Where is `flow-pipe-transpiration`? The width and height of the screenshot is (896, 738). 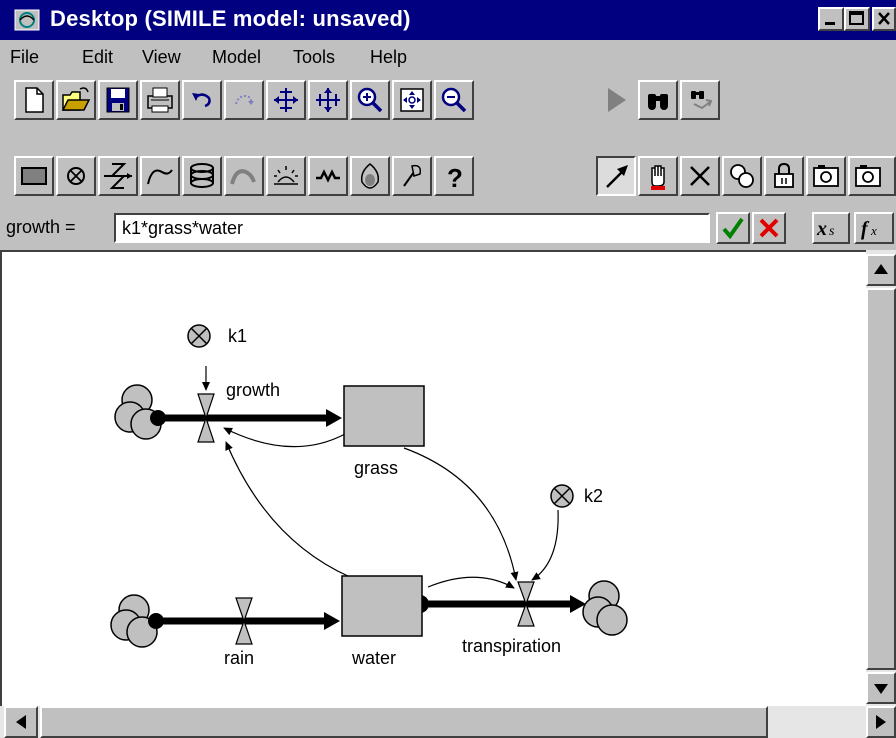 flow-pipe-transpiration is located at coordinates (498, 604).